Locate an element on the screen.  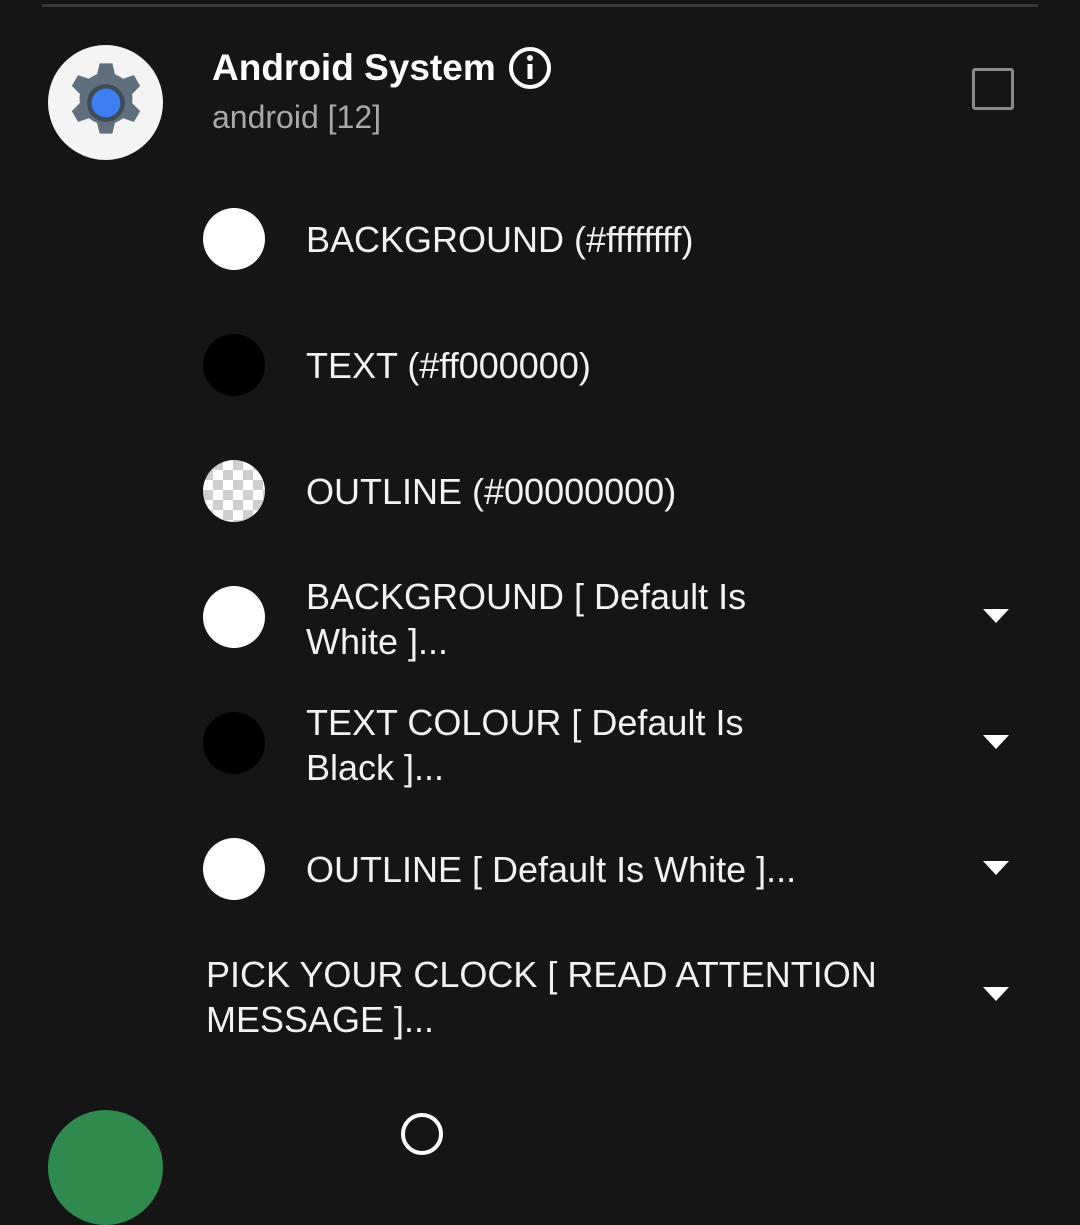
outline-default-swatch is located at coordinates (234, 869).